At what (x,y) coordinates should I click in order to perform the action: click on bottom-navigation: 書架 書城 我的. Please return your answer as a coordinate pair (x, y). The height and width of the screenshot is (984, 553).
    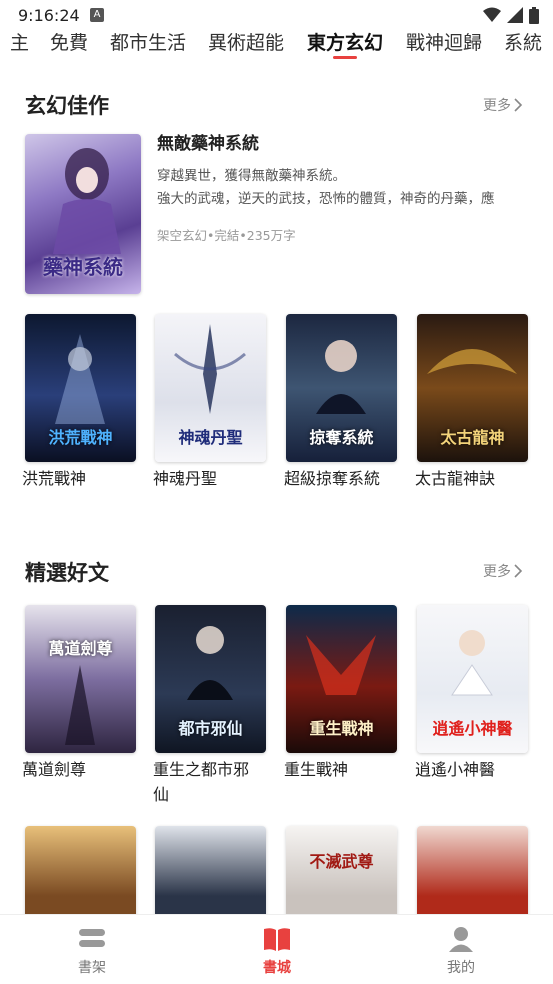
    Looking at the image, I should click on (276, 949).